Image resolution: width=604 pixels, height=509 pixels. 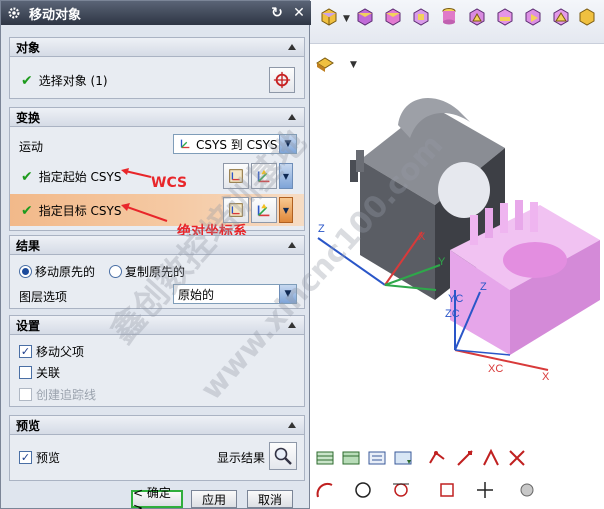 I want to click on layer-icon, so click(x=325, y=458).